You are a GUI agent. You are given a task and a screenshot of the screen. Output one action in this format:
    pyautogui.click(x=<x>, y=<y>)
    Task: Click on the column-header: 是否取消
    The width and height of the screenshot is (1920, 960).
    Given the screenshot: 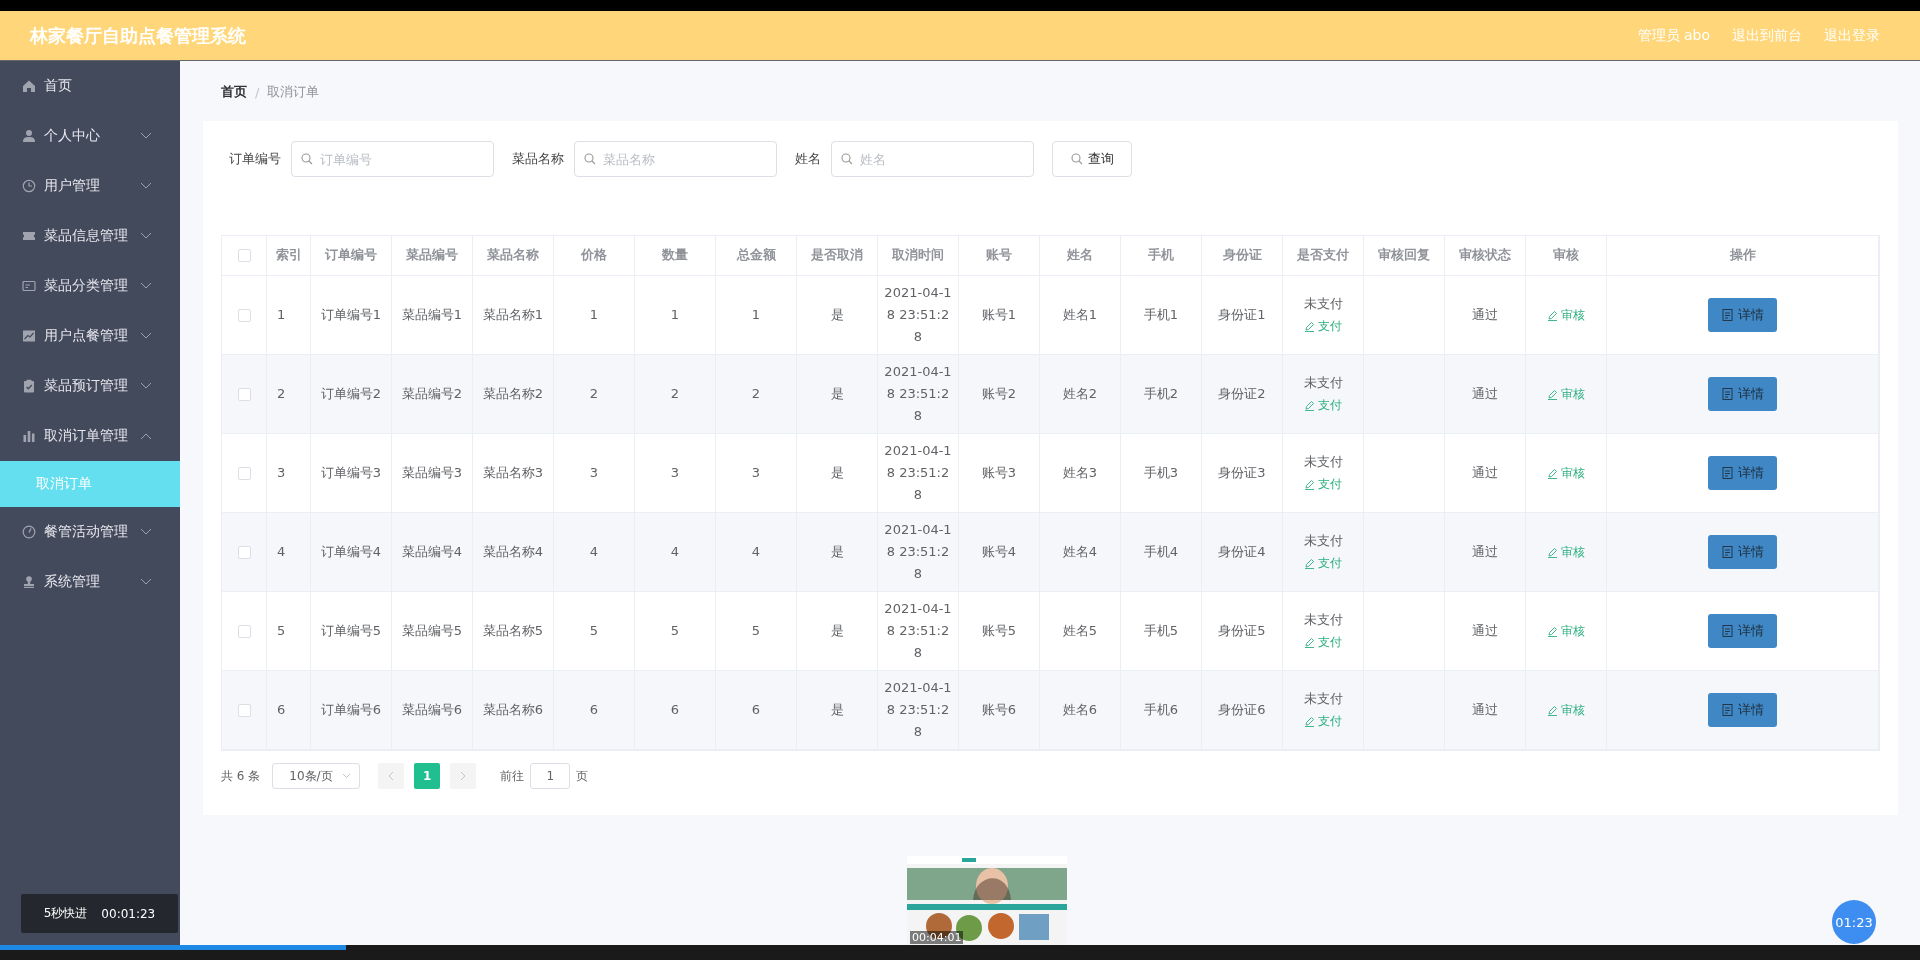 What is the action you would take?
    pyautogui.click(x=837, y=256)
    